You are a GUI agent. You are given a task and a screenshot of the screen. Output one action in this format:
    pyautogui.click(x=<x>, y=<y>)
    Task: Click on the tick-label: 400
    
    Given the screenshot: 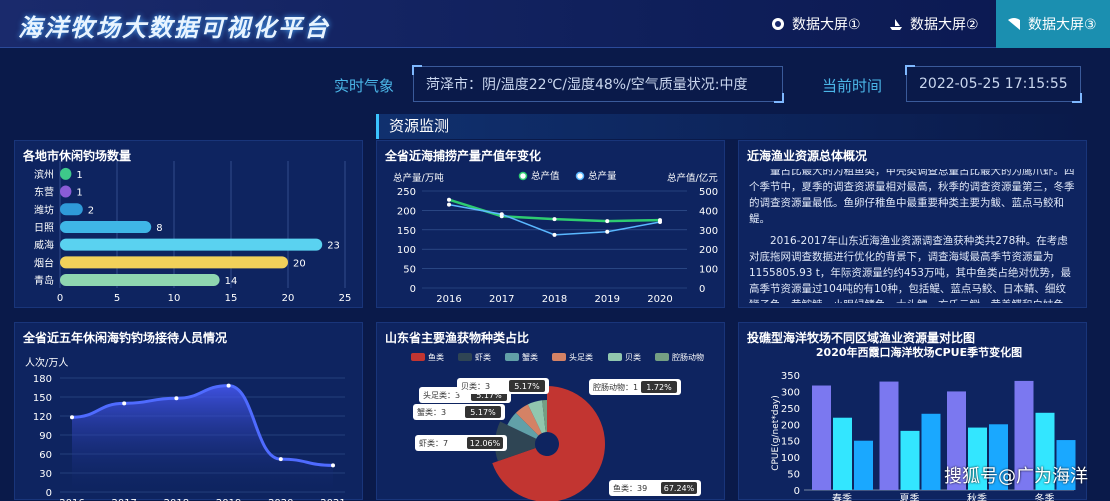 What is the action you would take?
    pyautogui.click(x=708, y=211)
    